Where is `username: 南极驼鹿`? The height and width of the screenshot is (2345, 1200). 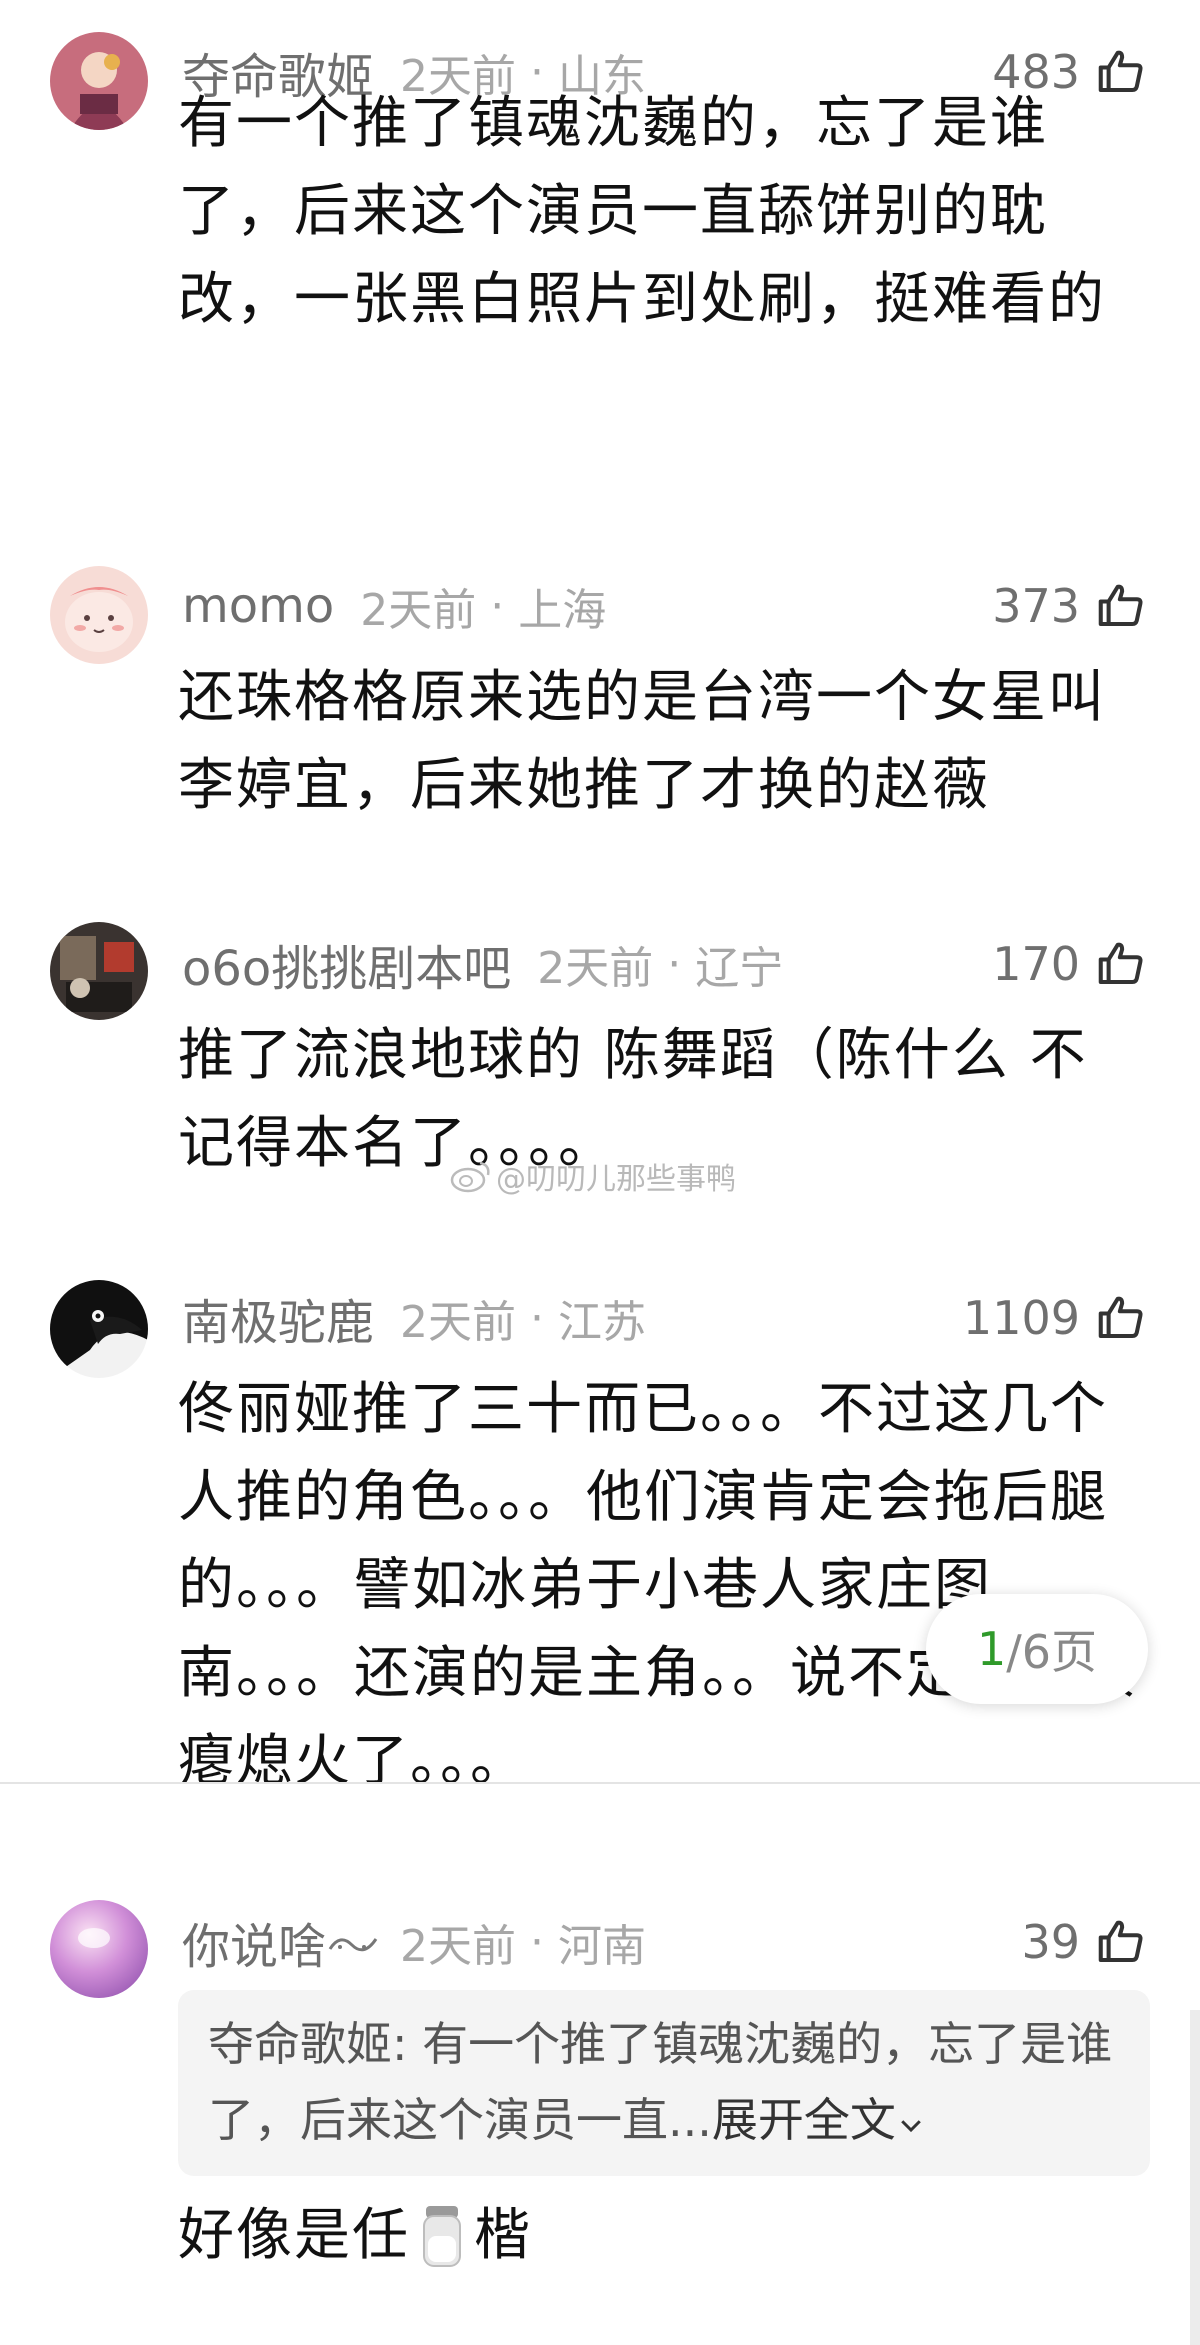 username: 南极驼鹿 is located at coordinates (278, 1318).